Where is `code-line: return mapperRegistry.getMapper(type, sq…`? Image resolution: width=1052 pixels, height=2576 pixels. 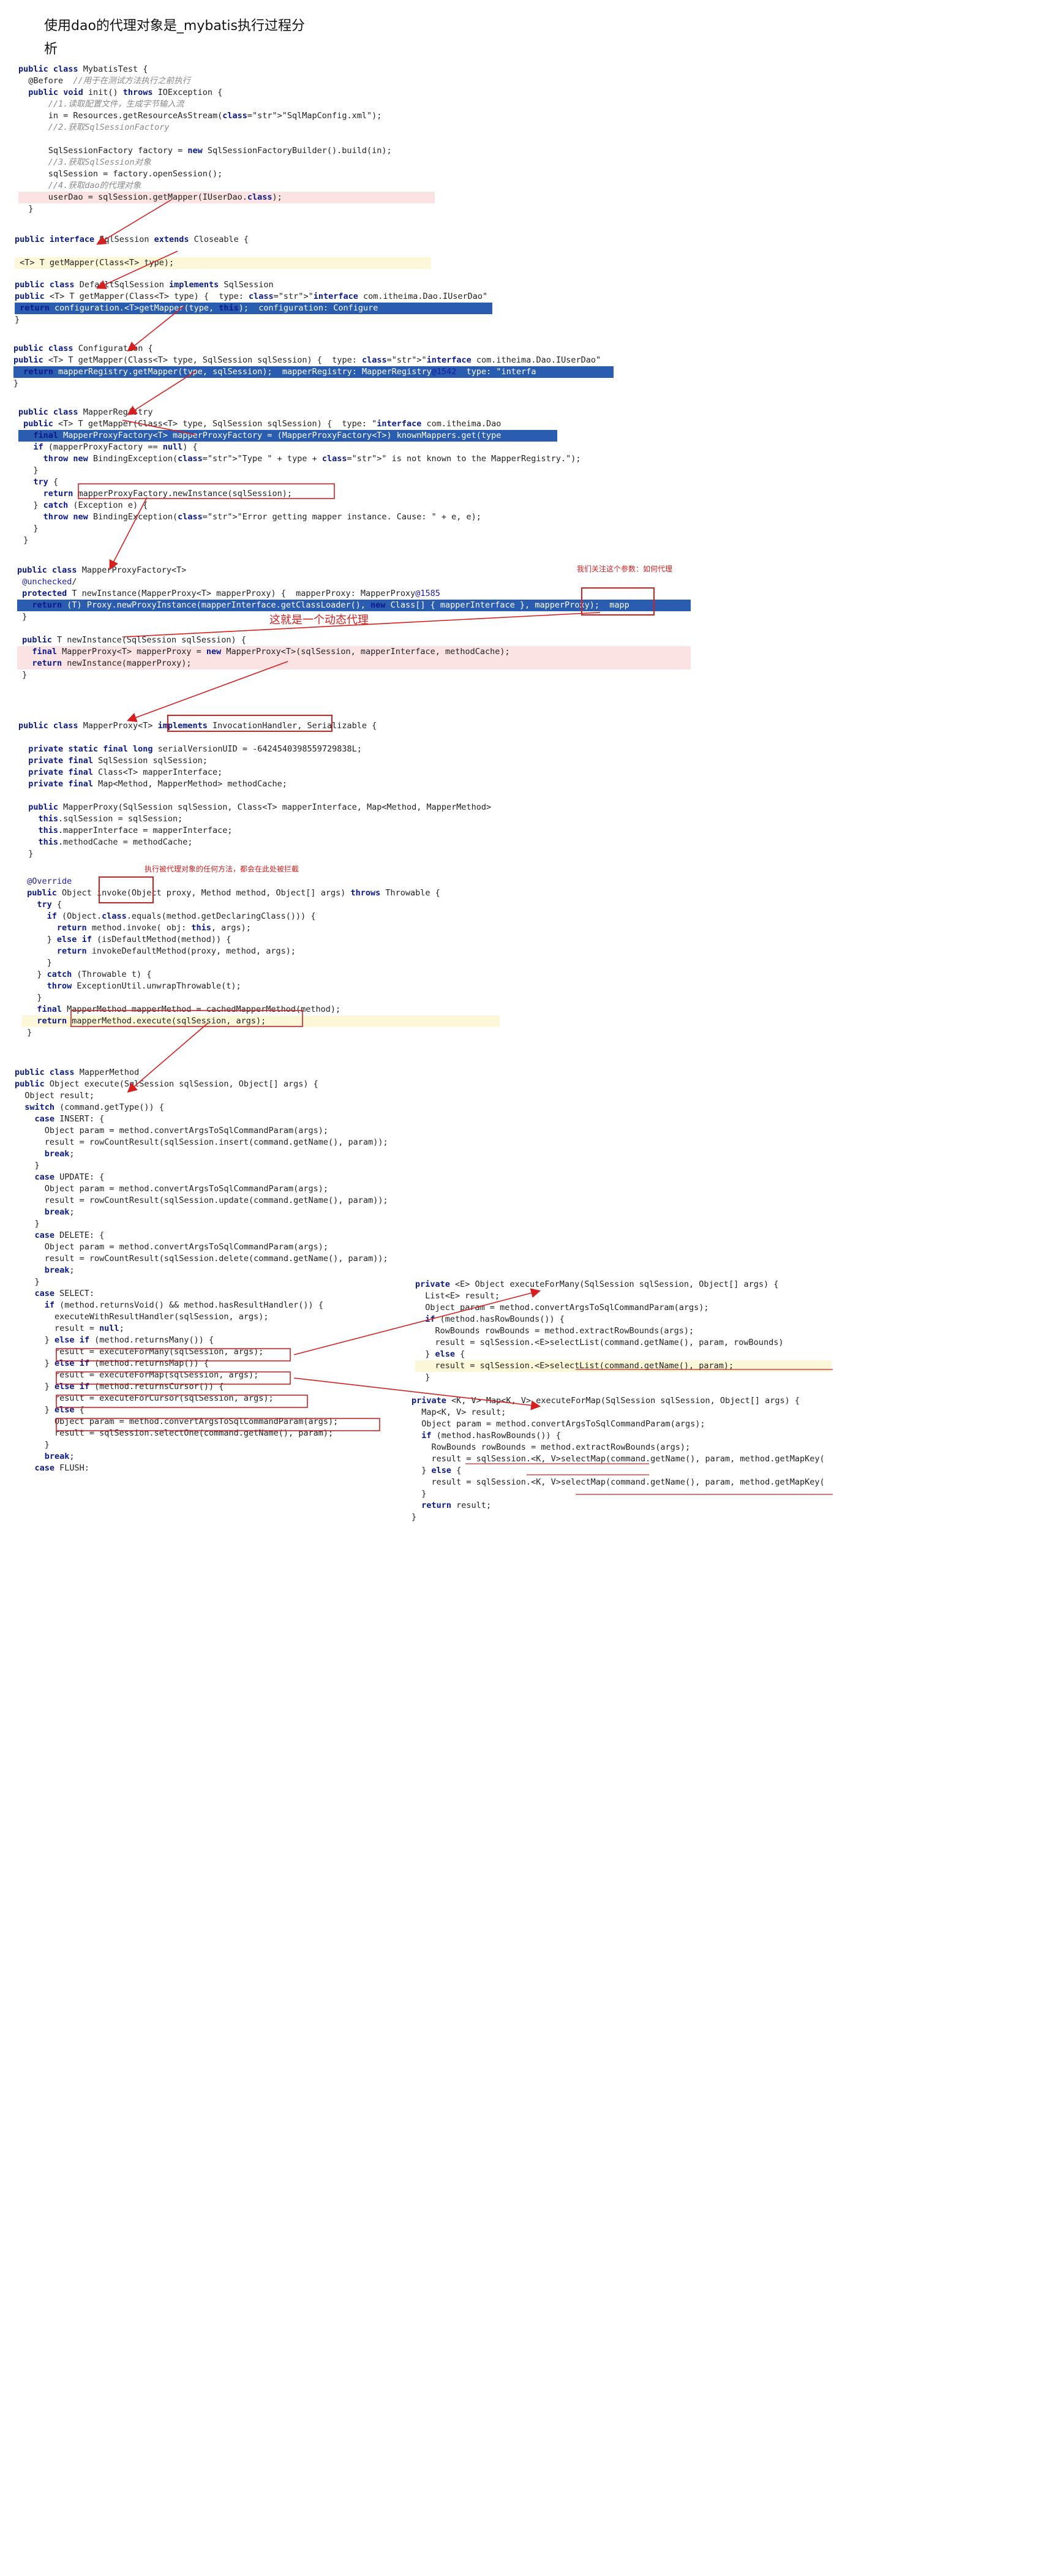
code-line: return mapperRegistry.getMapper(type, sq… is located at coordinates (313, 372).